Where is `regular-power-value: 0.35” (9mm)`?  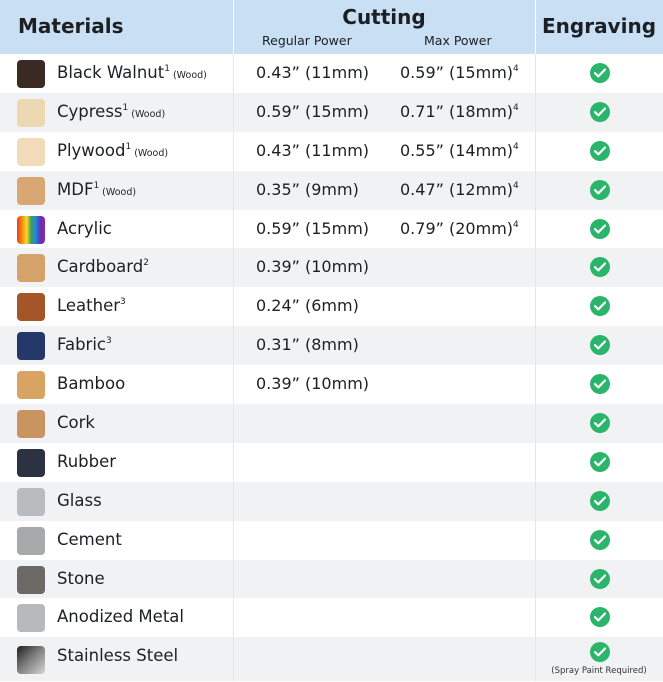
regular-power-value: 0.35” (9mm) is located at coordinates (307, 189).